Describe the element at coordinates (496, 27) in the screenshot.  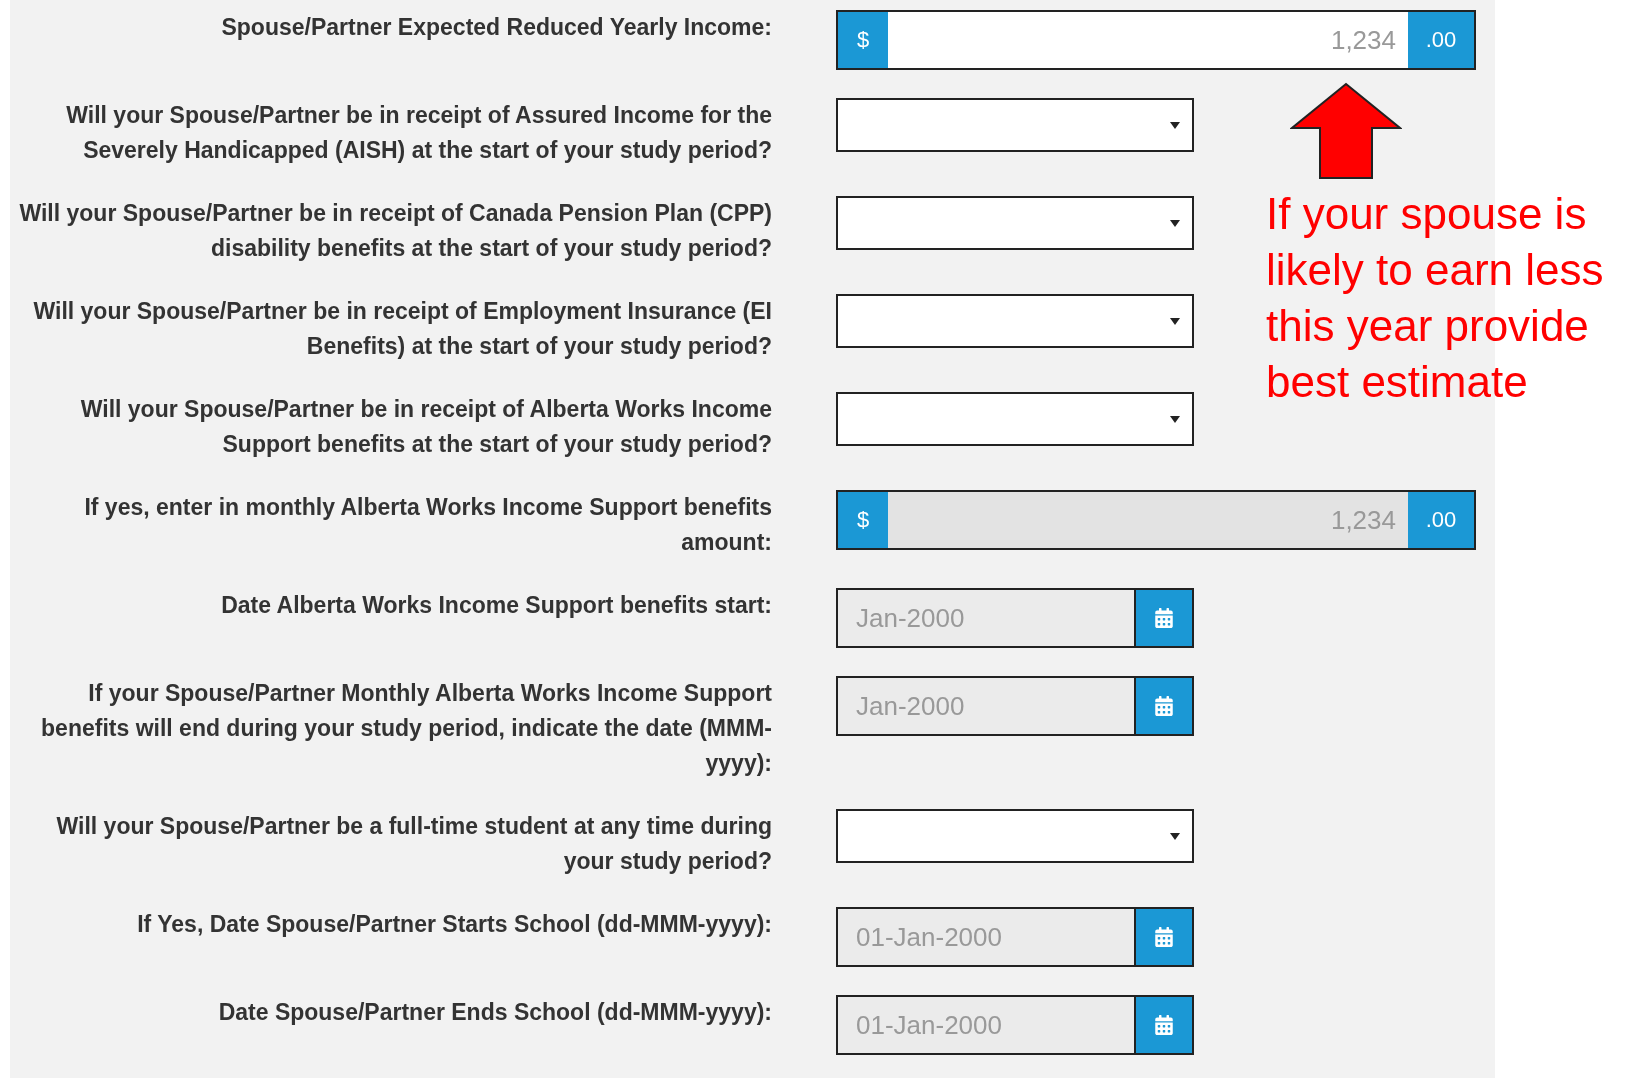
I see `field-label: Spouse/Partner Expected Reduced Yearly Income:` at that location.